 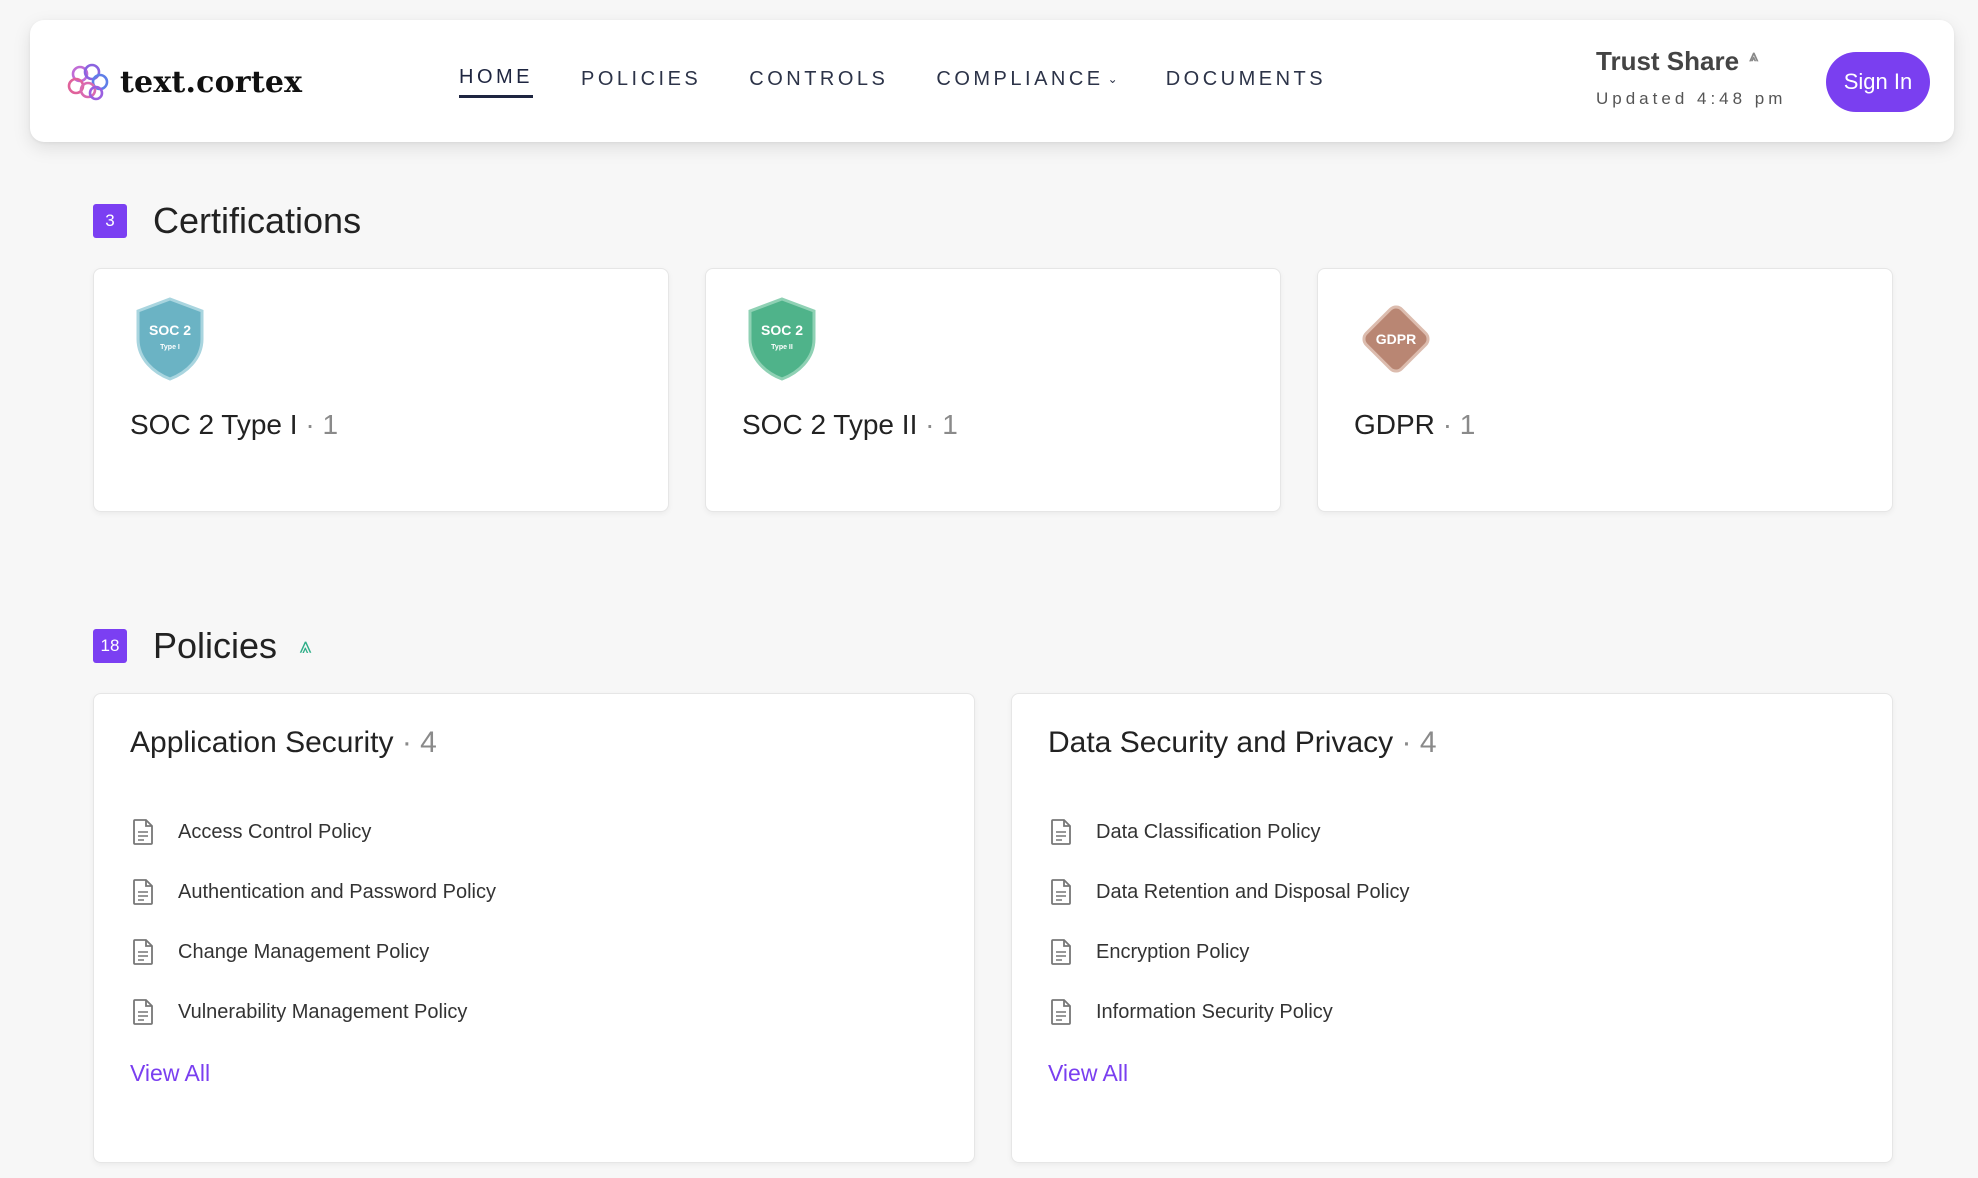 I want to click on policy-item-label: Access Control Policy, so click(x=275, y=831).